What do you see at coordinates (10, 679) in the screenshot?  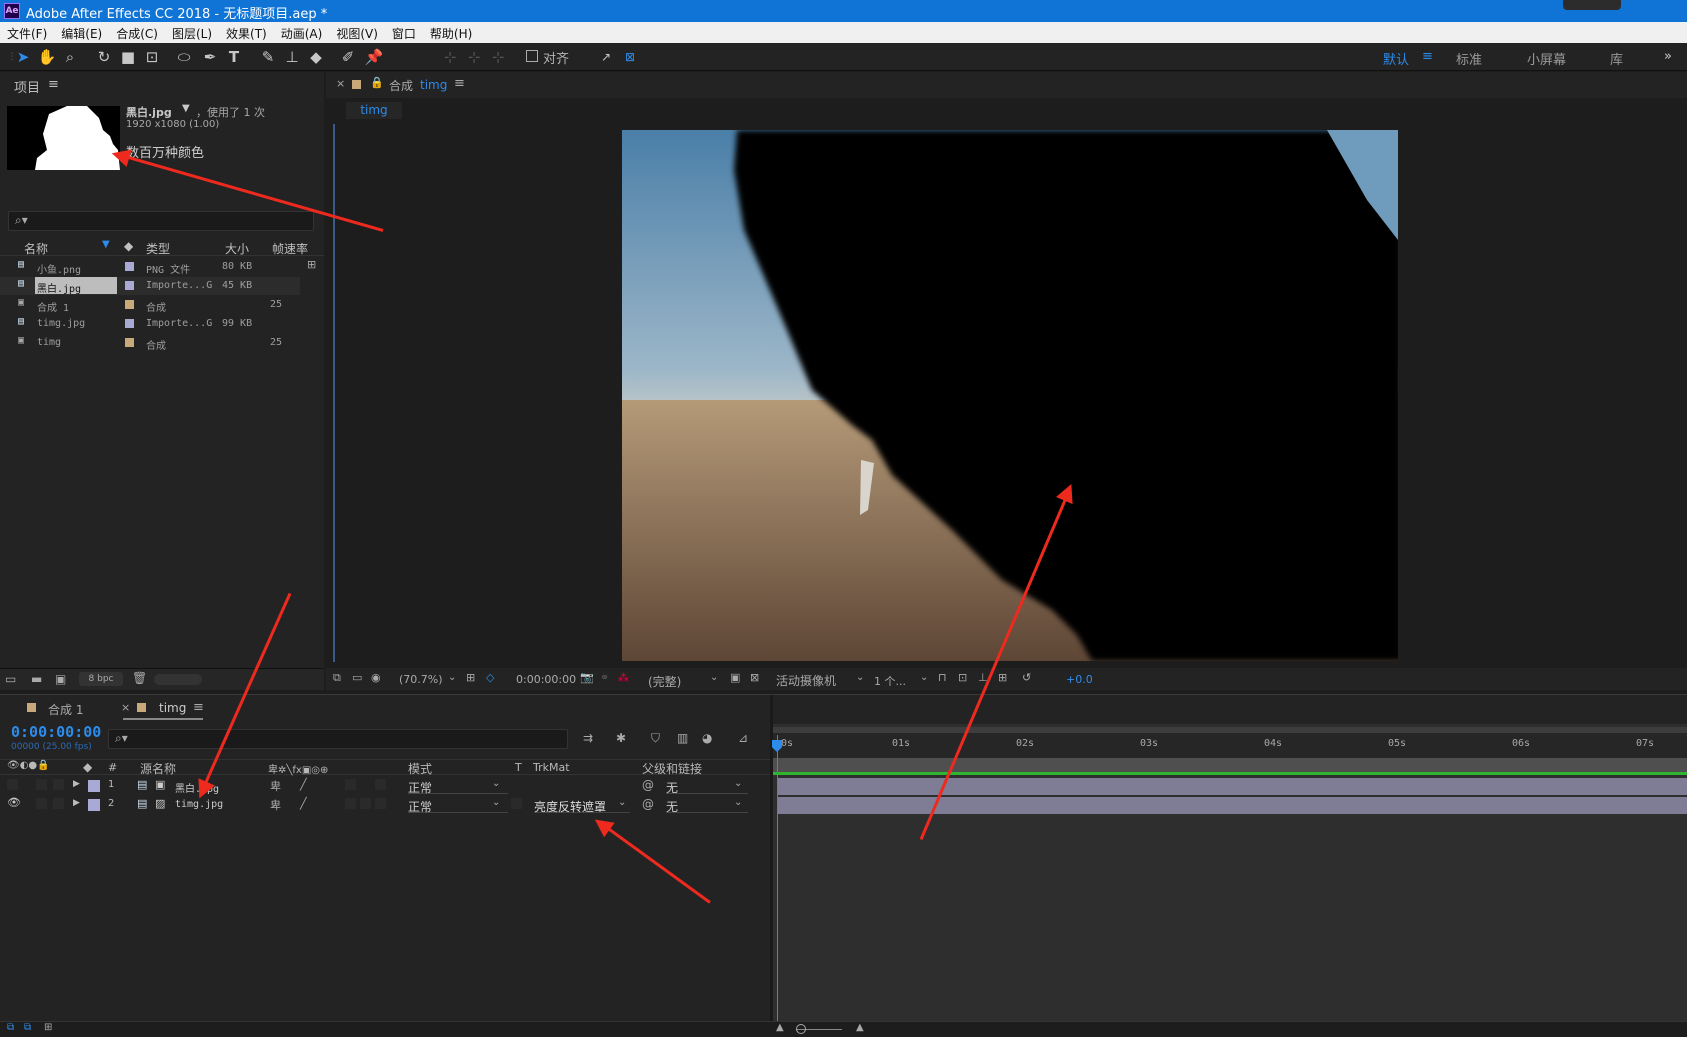 I see `interpret-footage-icon: ▭` at bounding box center [10, 679].